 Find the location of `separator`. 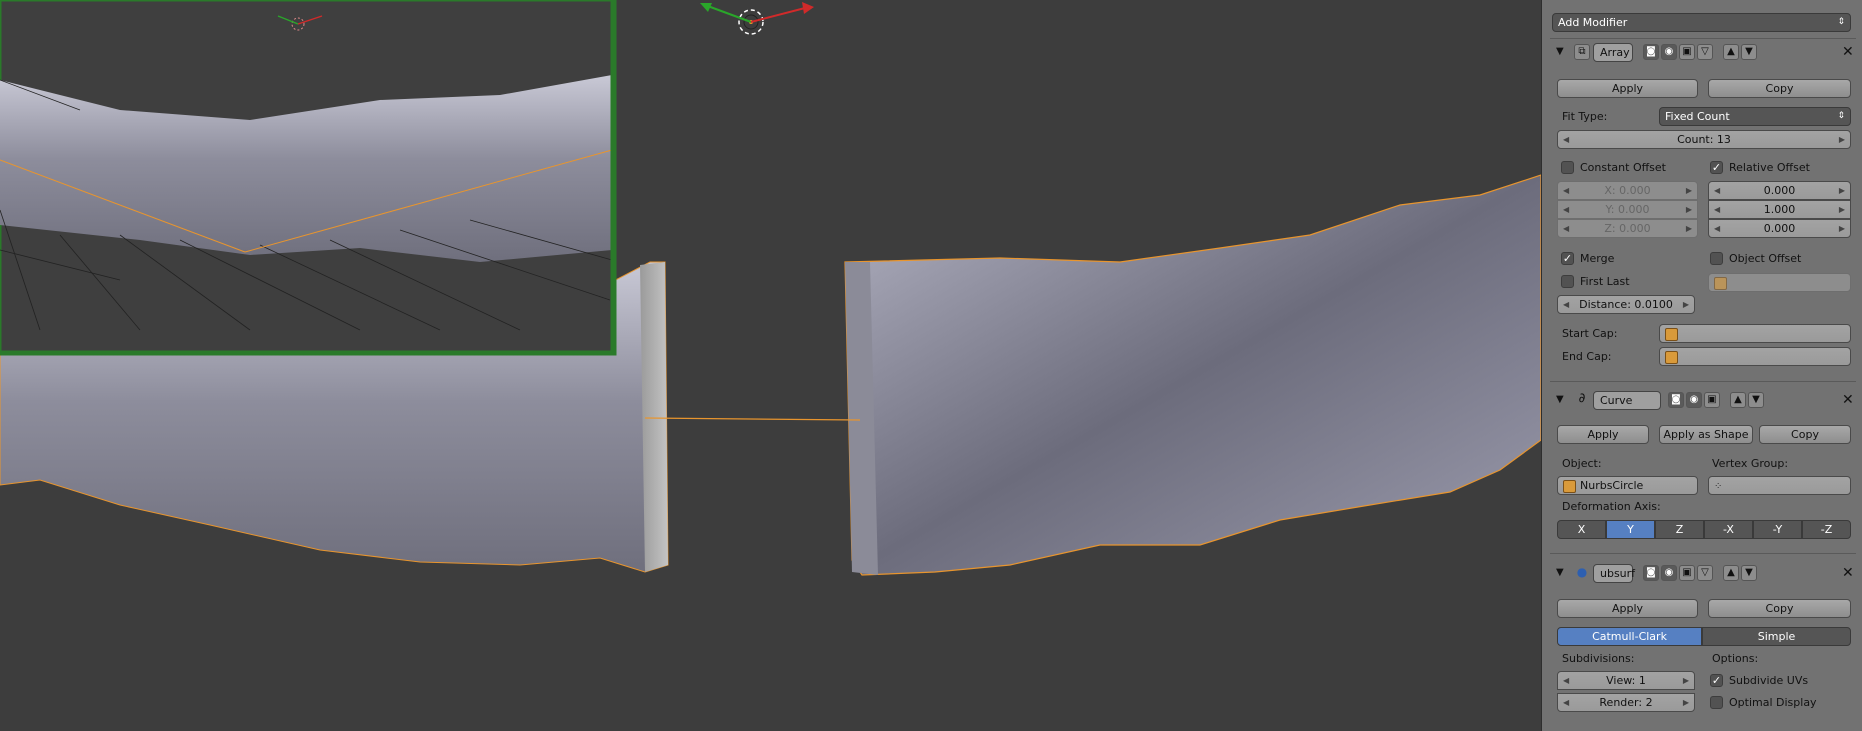

separator is located at coordinates (1703, 381).